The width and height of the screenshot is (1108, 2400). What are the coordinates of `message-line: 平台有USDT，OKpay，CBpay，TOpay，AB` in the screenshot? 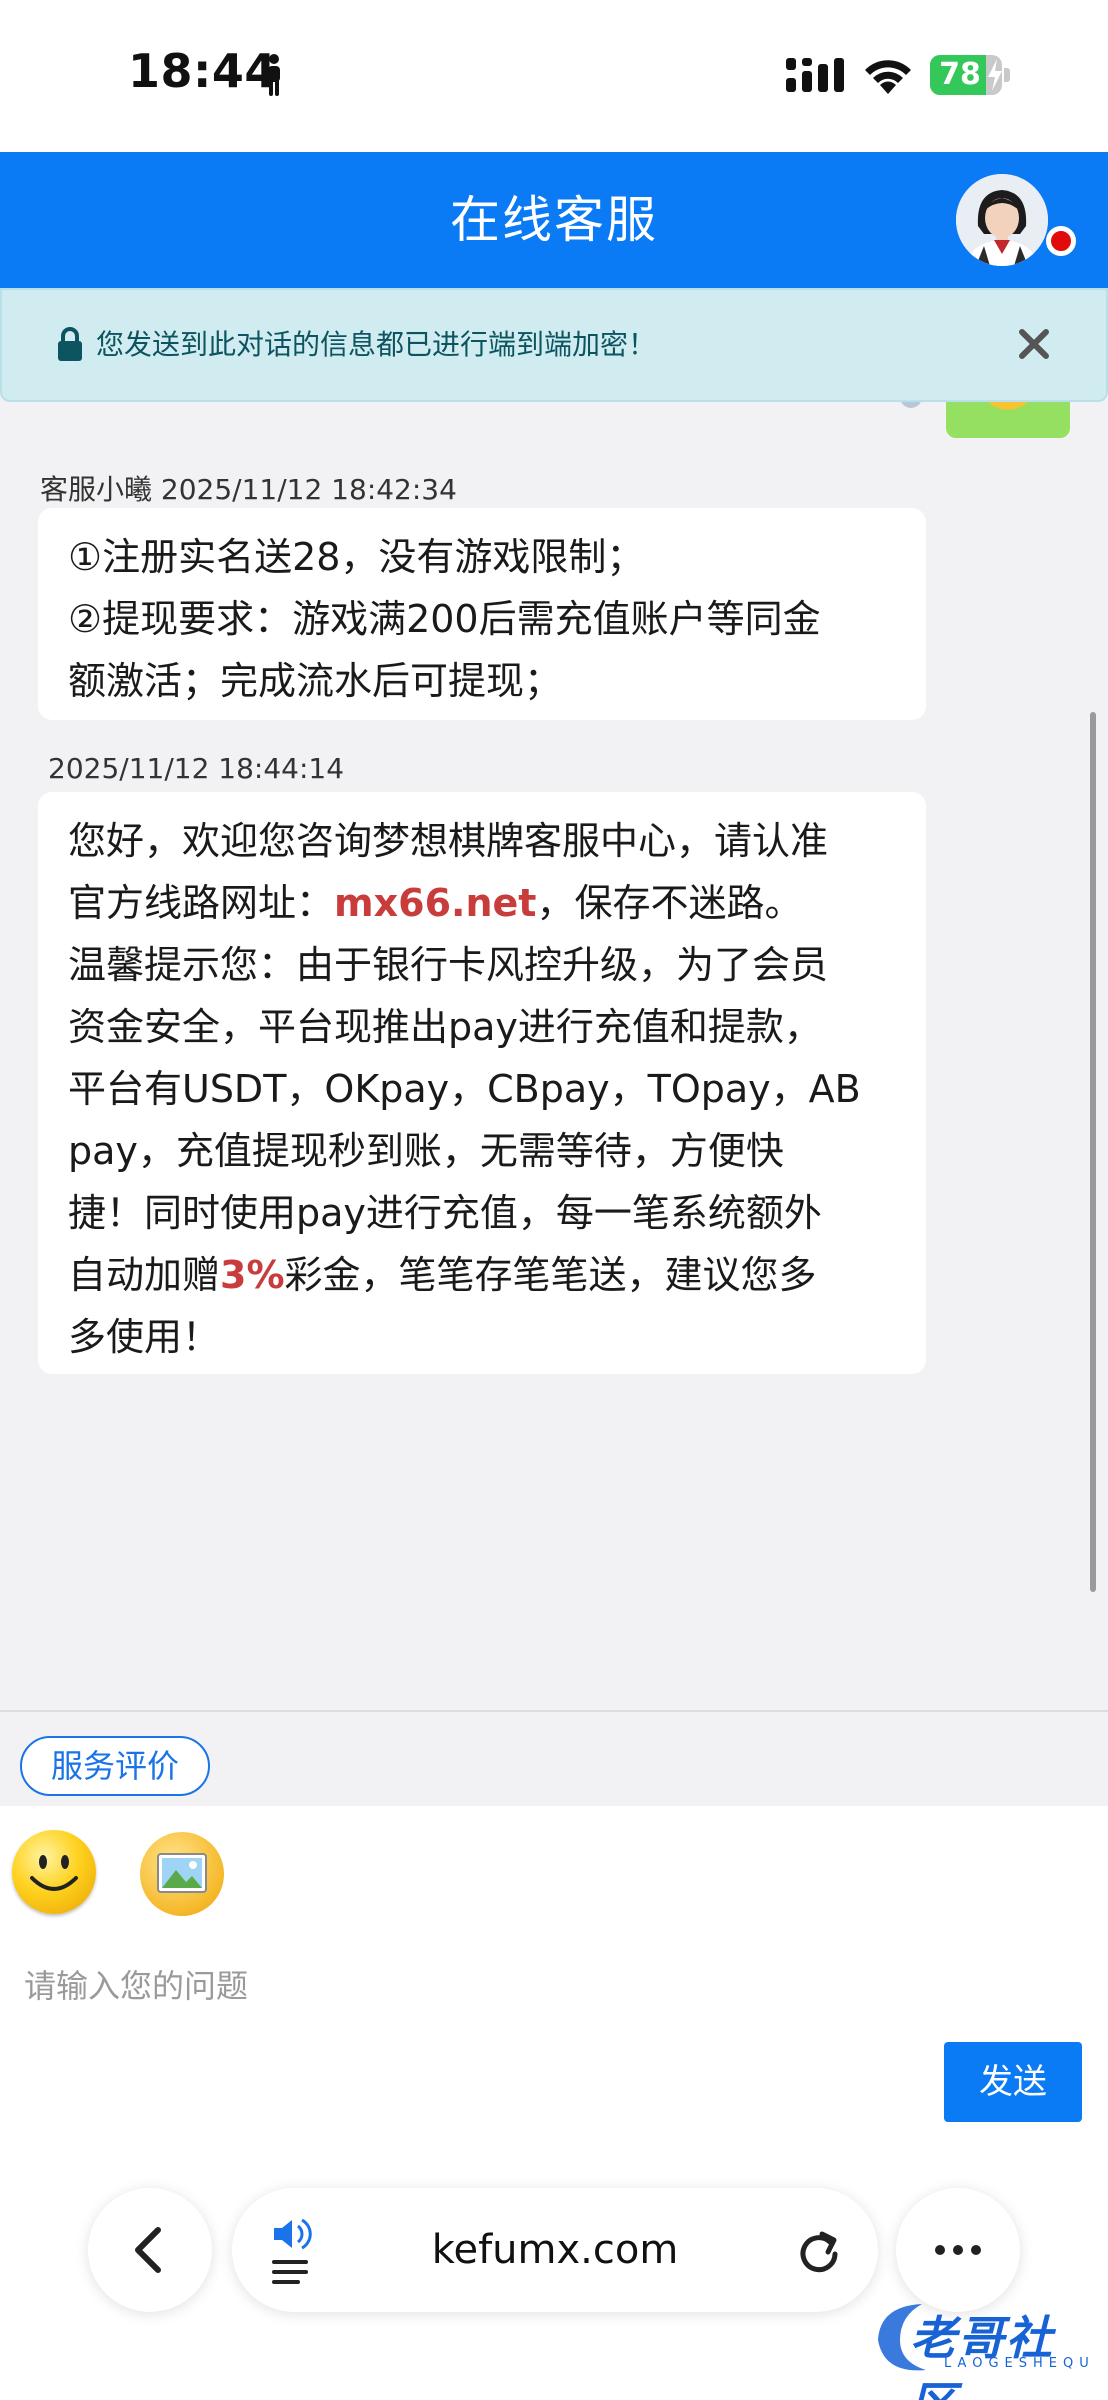 It's located at (464, 1089).